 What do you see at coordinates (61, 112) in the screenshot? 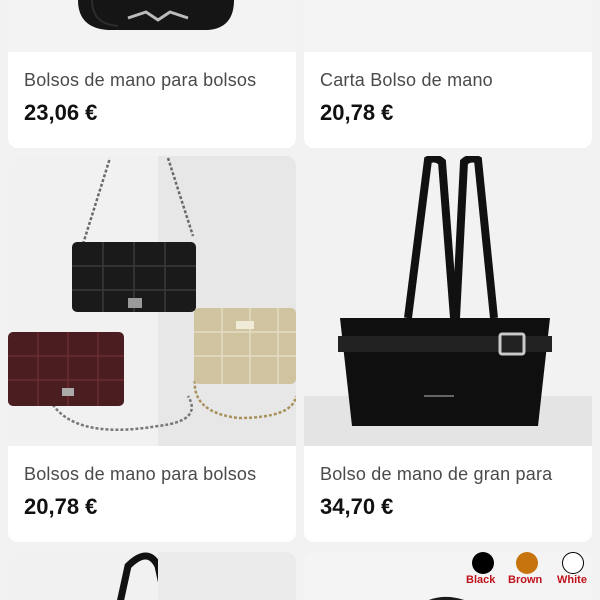
I see `product-price: 23,06 €` at bounding box center [61, 112].